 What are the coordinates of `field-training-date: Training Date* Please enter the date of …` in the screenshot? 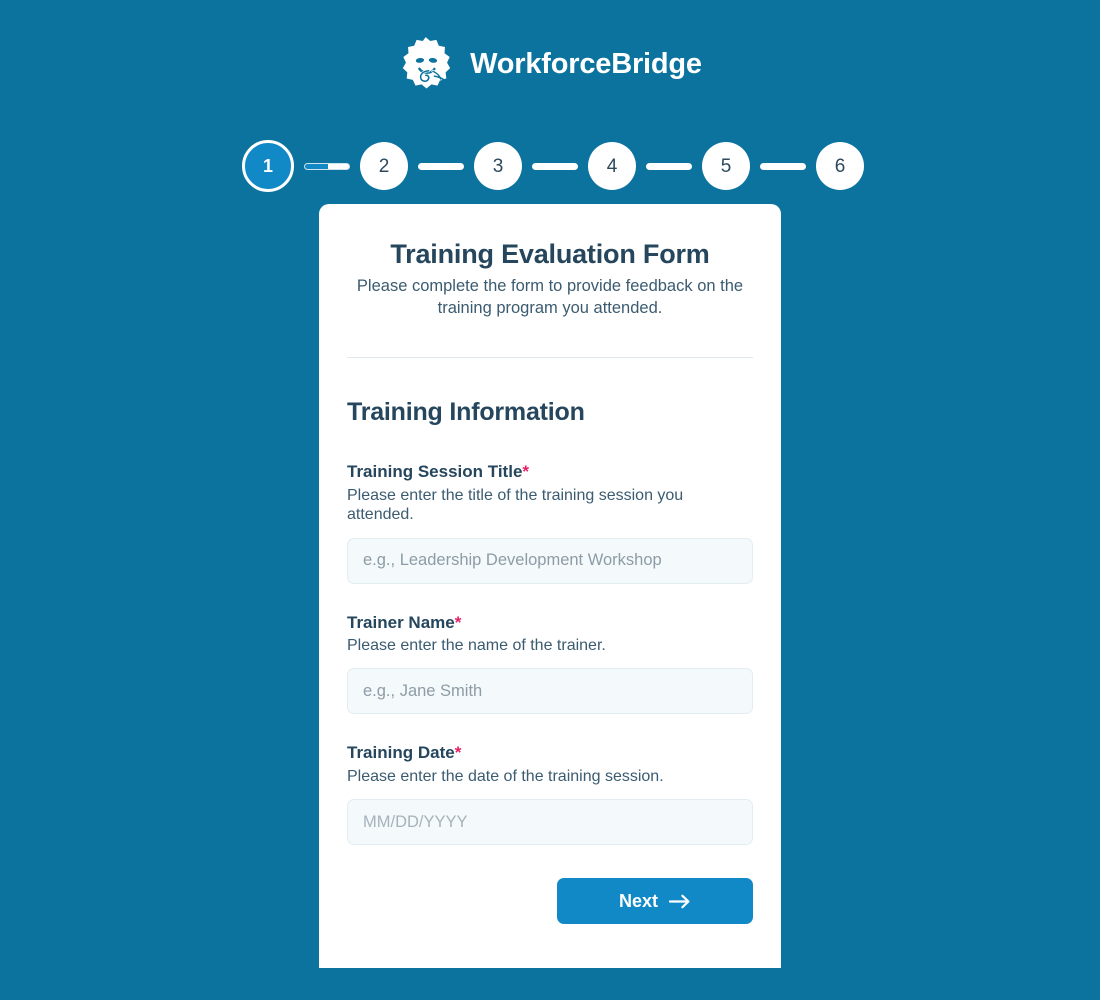 It's located at (550, 794).